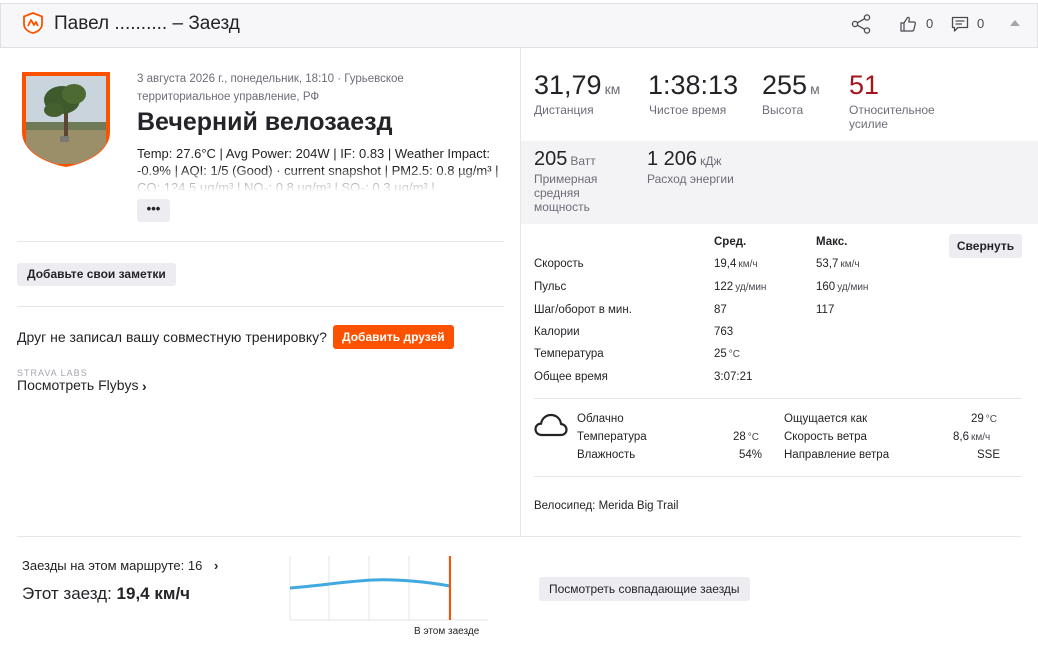 The width and height of the screenshot is (1038, 654). What do you see at coordinates (612, 89) in the screenshot?
I see `stat-distance-unit: км` at bounding box center [612, 89].